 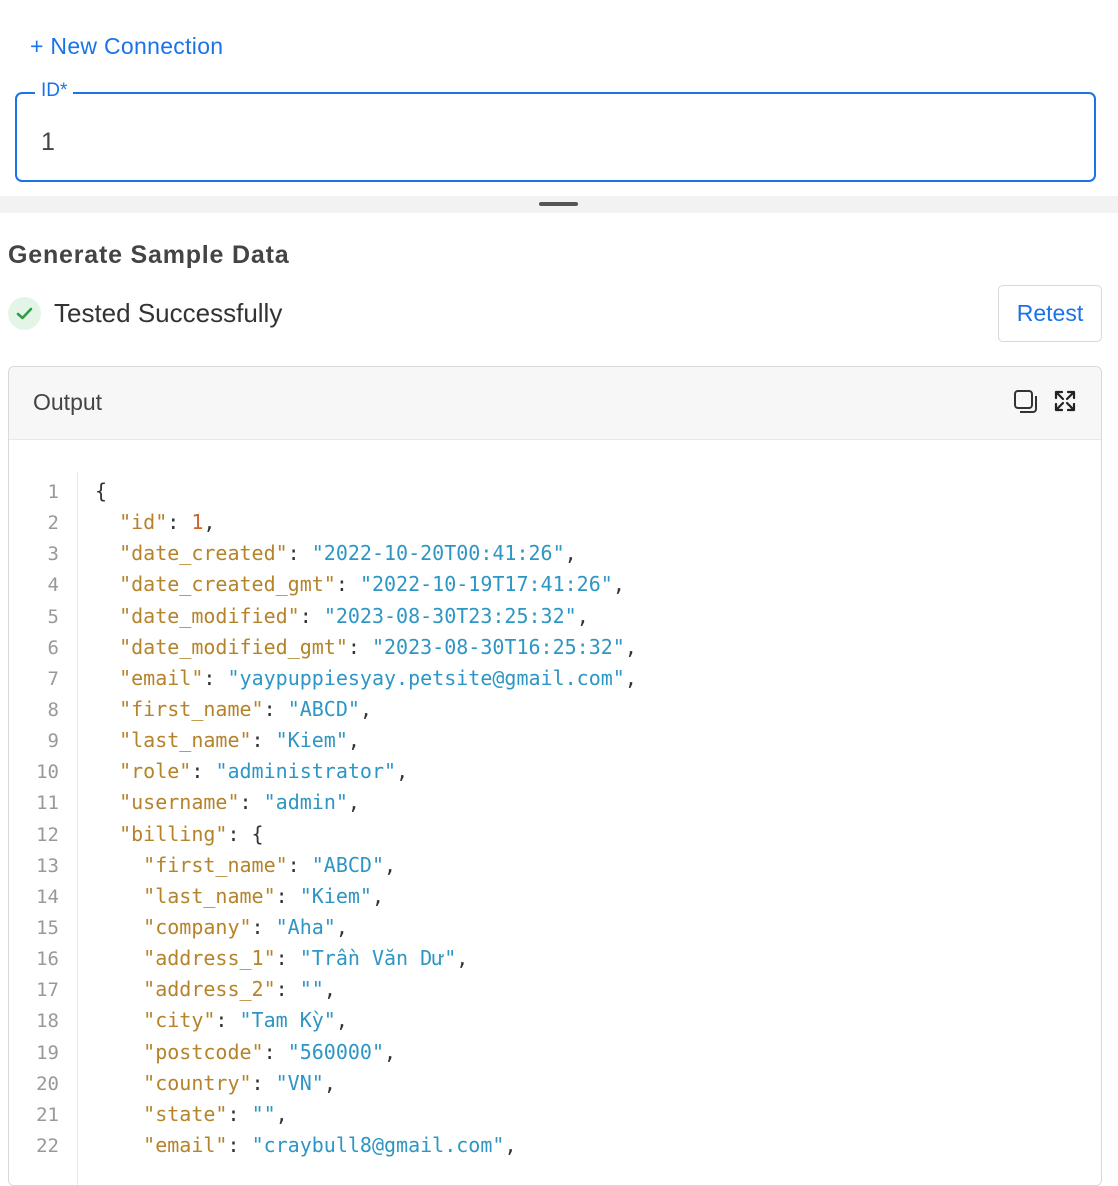 I want to click on line-number: 14, so click(x=47, y=896).